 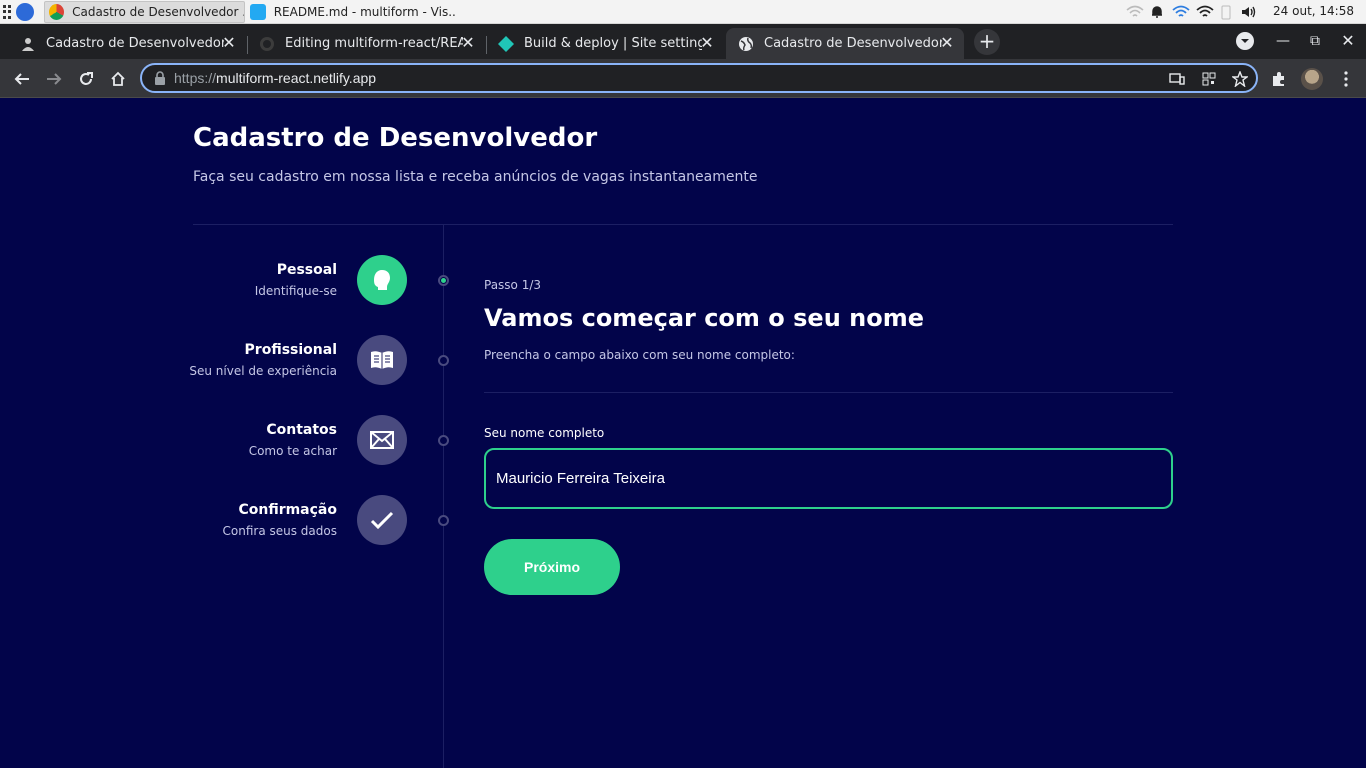 I want to click on step-description: Confira seus dados, so click(x=279, y=531).